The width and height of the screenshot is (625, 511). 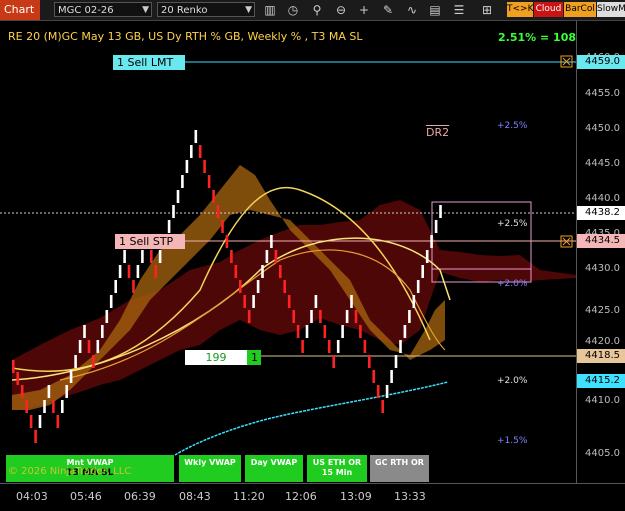 What do you see at coordinates (520, 9) in the screenshot?
I see `tk-button: T<>K` at bounding box center [520, 9].